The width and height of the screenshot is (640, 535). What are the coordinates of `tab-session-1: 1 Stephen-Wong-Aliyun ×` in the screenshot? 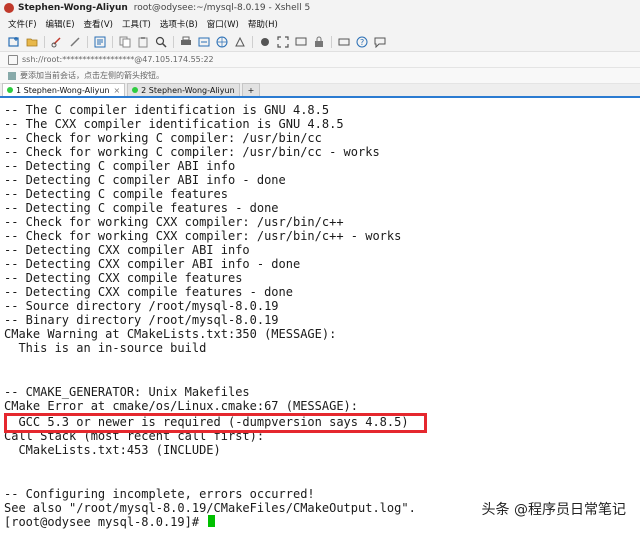 It's located at (64, 89).